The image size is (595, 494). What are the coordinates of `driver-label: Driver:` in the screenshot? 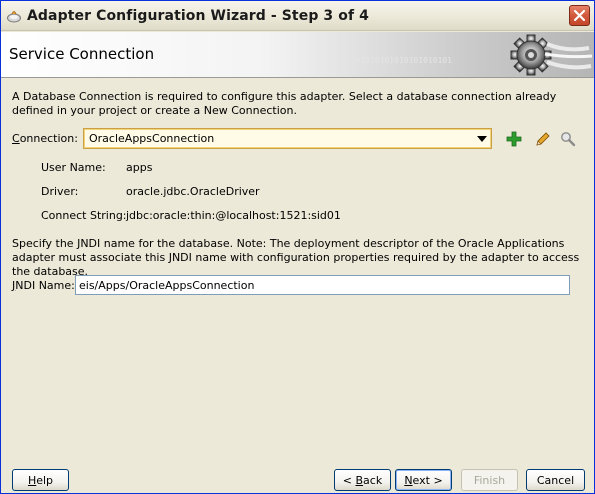 It's located at (60, 191).